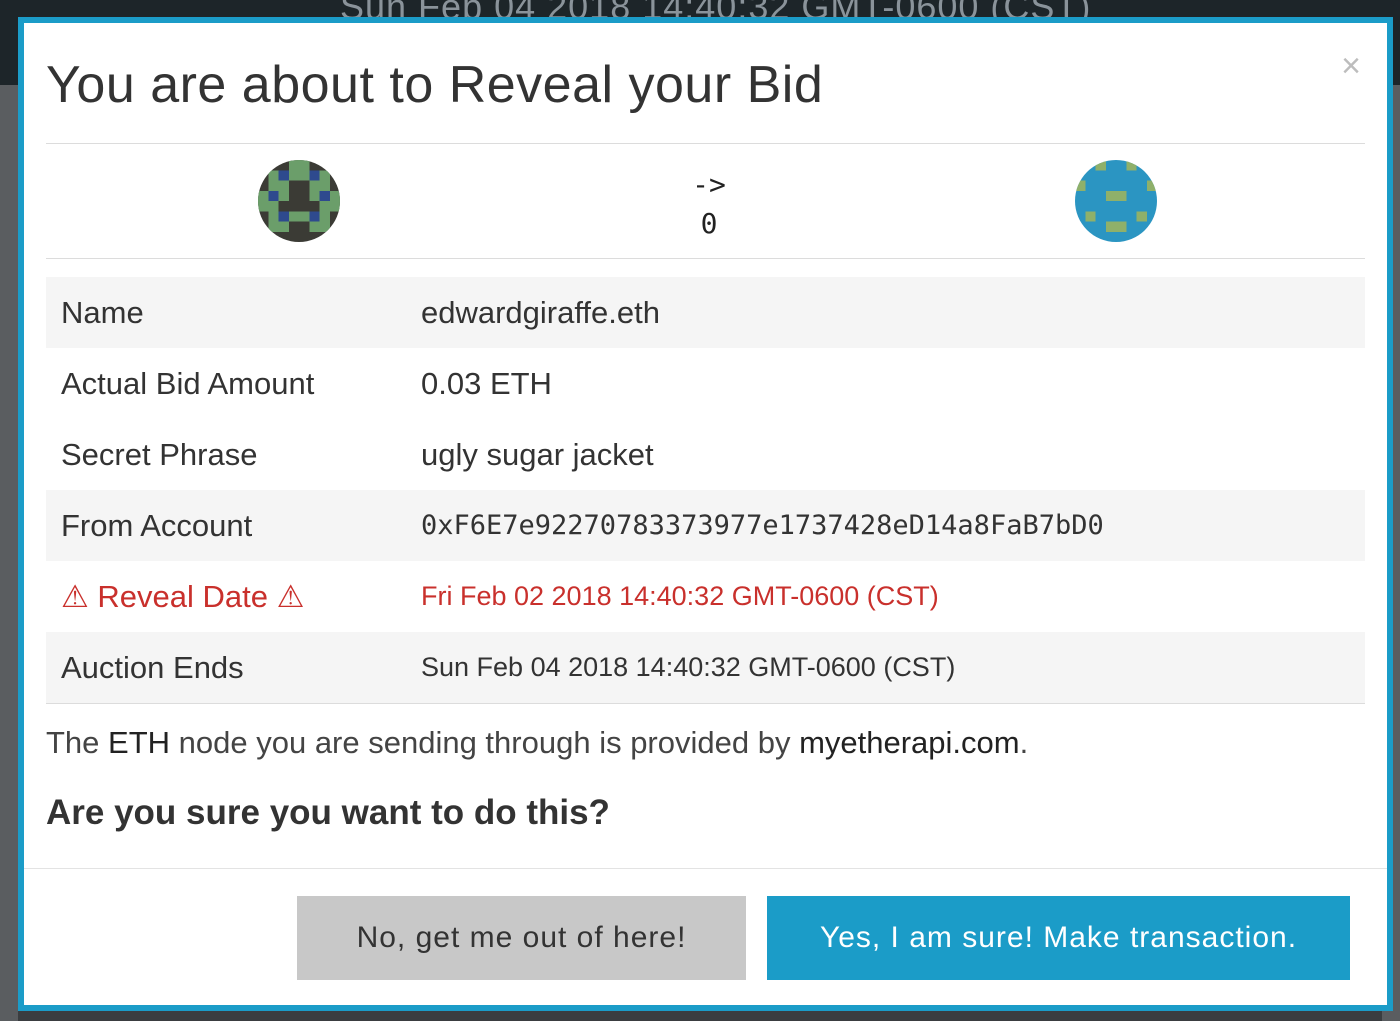 This screenshot has height=1021, width=1400. I want to click on transfer-arrow: ->, so click(709, 184).